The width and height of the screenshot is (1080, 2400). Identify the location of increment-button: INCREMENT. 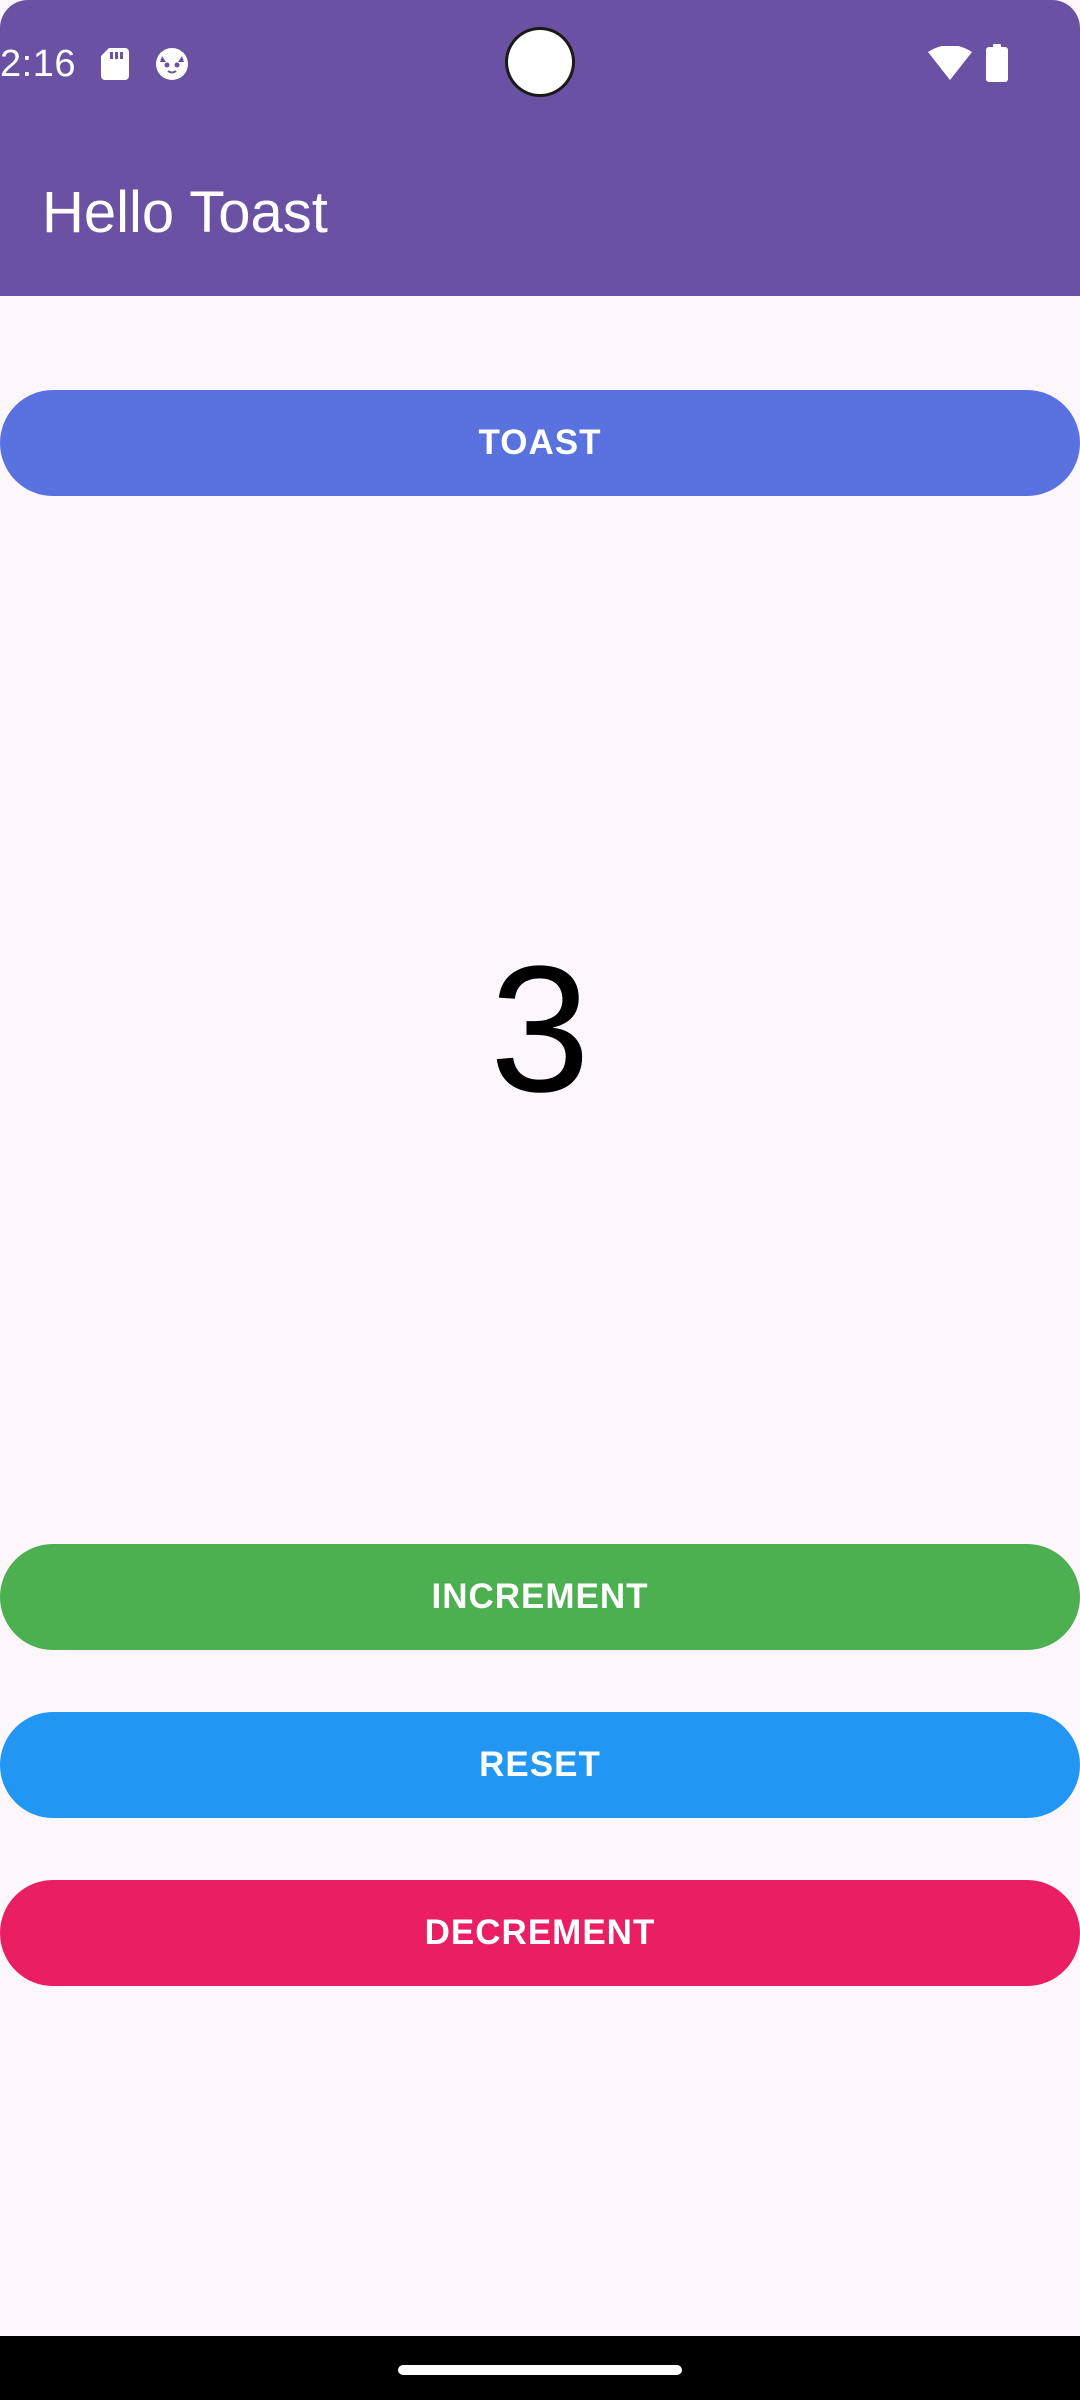
(540, 1597).